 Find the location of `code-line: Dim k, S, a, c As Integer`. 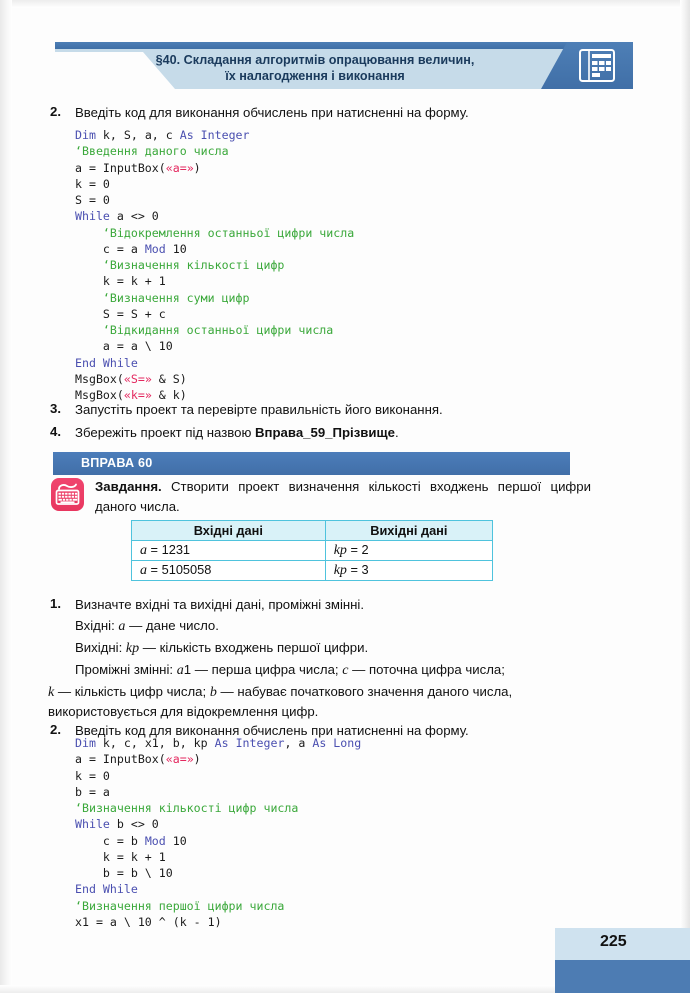

code-line: Dim k, S, a, c As Integer is located at coordinates (214, 135).